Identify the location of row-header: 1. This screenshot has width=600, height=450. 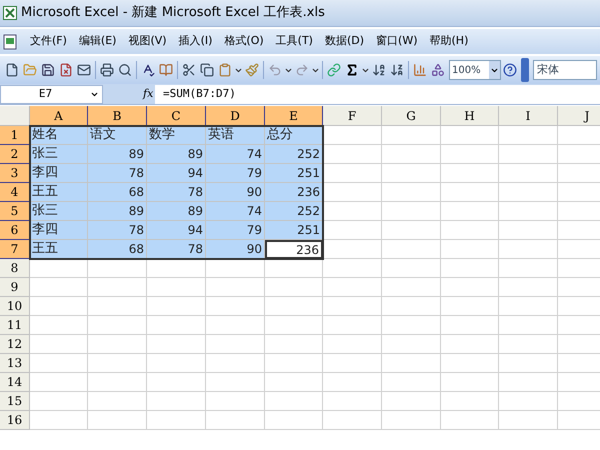
(15, 135).